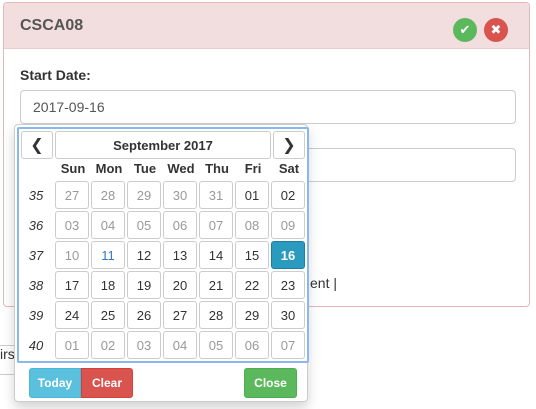  Describe the element at coordinates (36, 345) in the screenshot. I see `week-number: 40` at that location.